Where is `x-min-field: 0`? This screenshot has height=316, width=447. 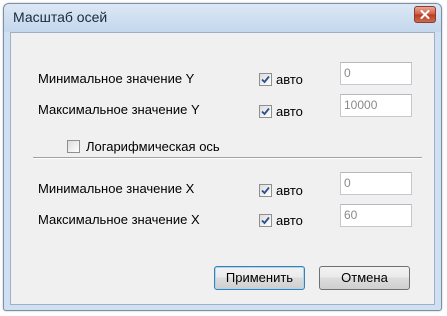
x-min-field: 0 is located at coordinates (376, 183).